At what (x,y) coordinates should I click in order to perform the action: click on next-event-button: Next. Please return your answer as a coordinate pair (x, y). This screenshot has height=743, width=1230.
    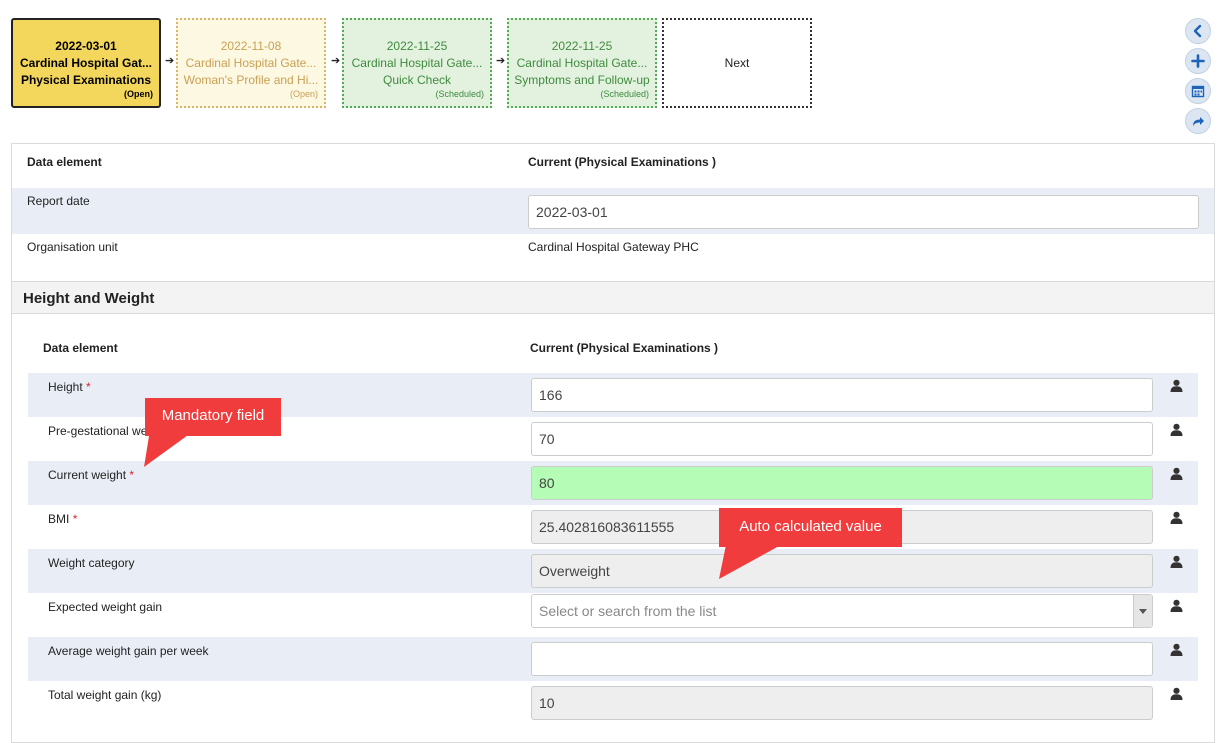
    Looking at the image, I should click on (737, 63).